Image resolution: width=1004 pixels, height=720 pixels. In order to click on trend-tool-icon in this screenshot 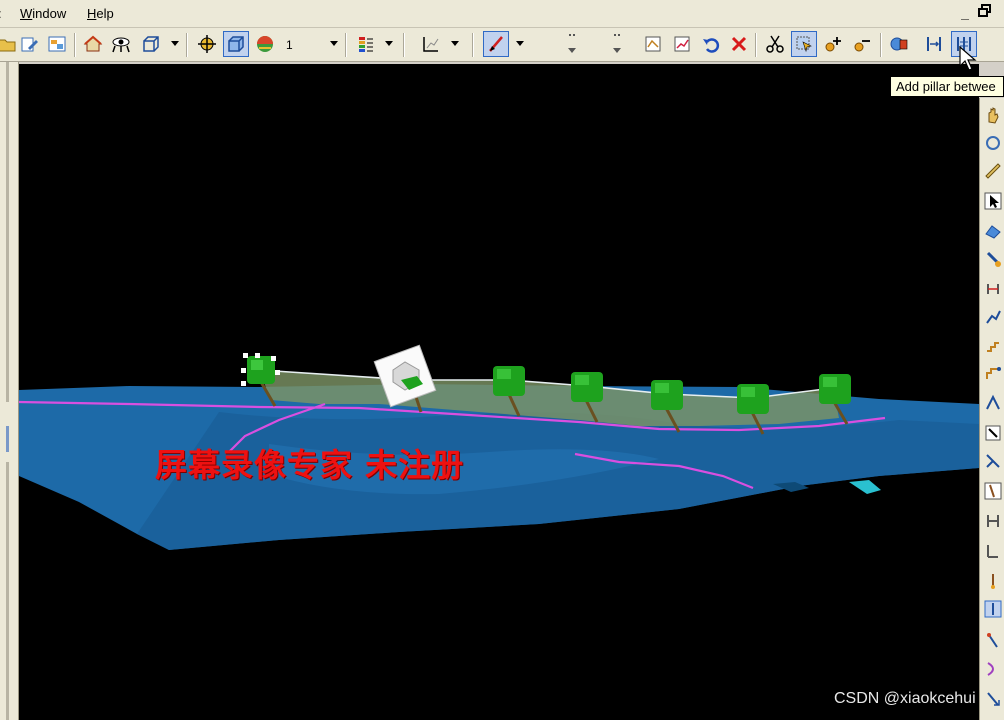, I will do `click(993, 317)`.